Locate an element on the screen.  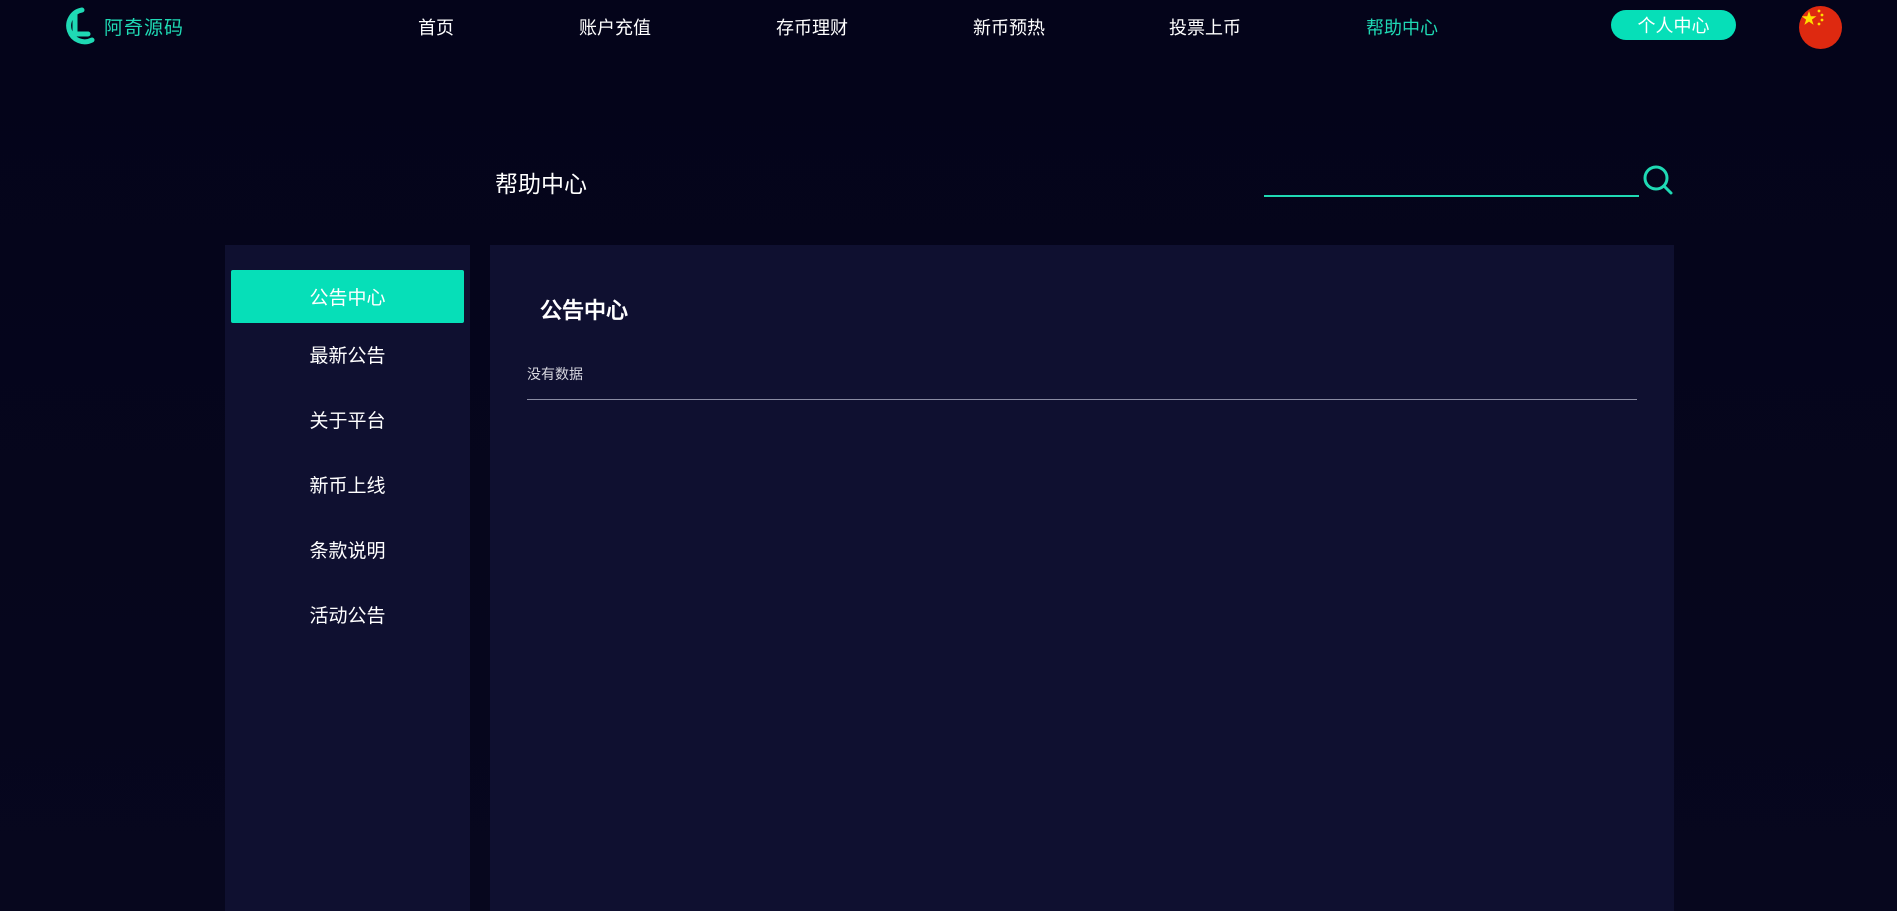
nav-savings: 存币理财 is located at coordinates (812, 27).